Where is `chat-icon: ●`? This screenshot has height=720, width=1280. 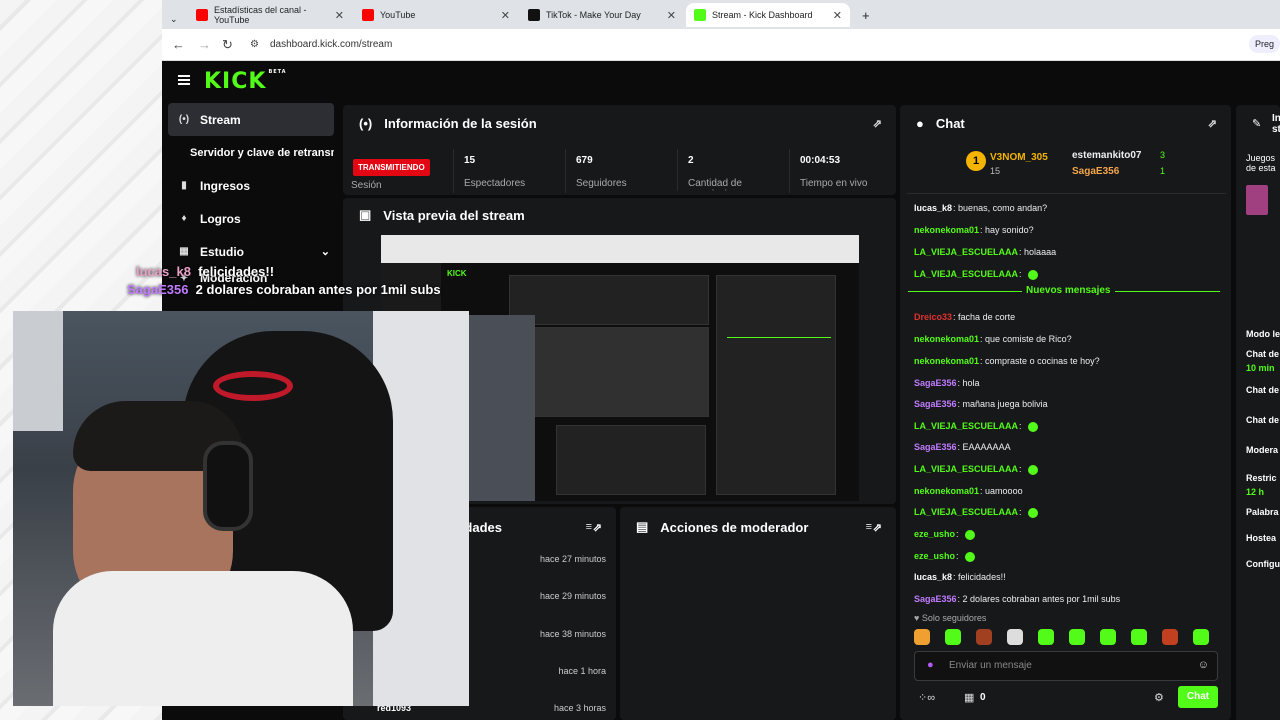 chat-icon: ● is located at coordinates (920, 123).